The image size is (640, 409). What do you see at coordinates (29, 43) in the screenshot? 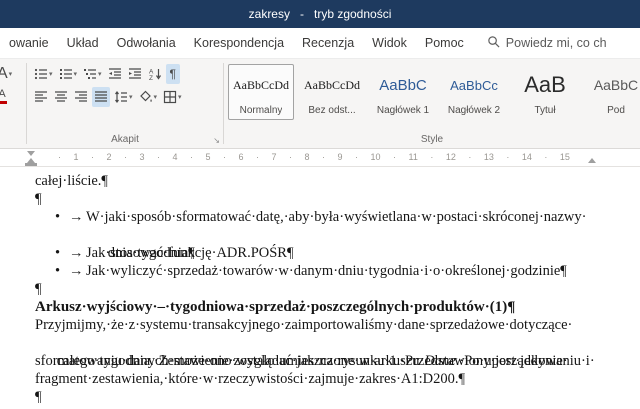
I see `tab-projektowanie-partial: owanie` at bounding box center [29, 43].